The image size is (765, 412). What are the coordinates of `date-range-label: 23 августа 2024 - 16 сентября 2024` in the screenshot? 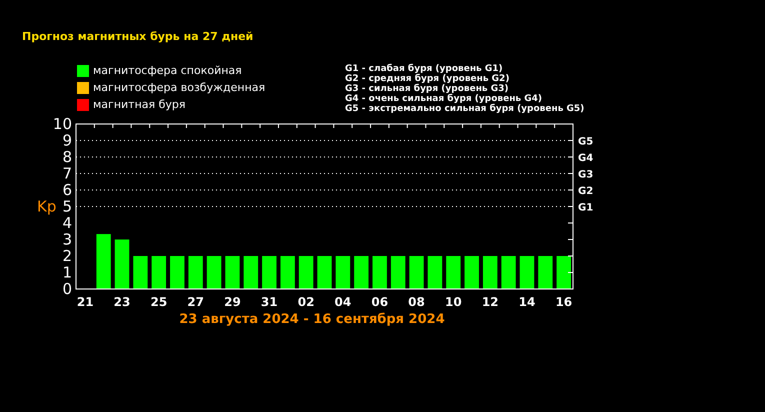 It's located at (312, 319).